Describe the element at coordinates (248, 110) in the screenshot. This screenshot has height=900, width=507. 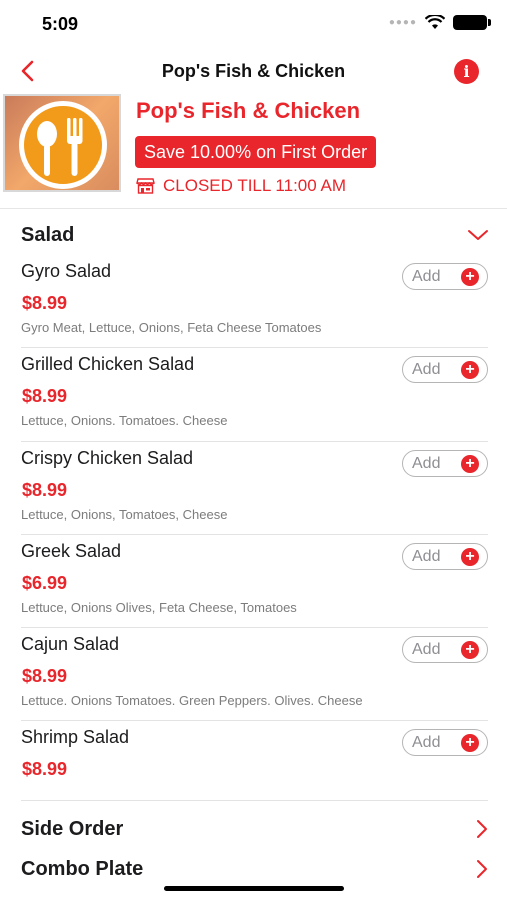
I see `restaurant-name: Pop's Fish & Chicken` at that location.